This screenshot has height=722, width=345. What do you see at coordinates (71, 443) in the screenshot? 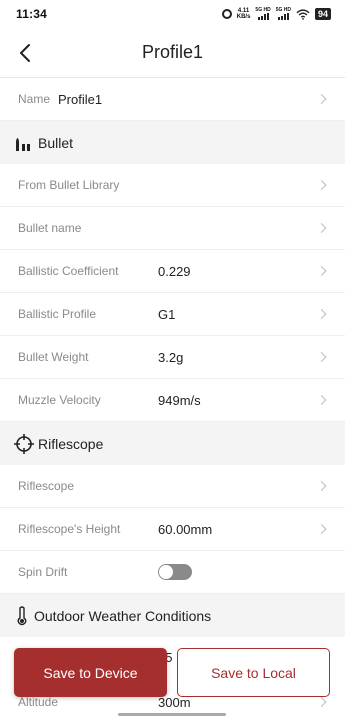
I see `riflescope-section-title: Riflescope` at bounding box center [71, 443].